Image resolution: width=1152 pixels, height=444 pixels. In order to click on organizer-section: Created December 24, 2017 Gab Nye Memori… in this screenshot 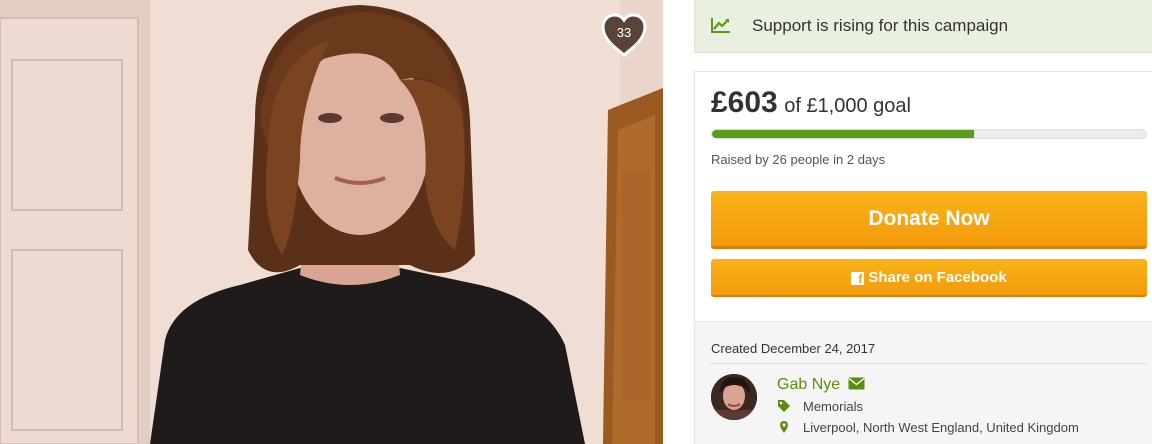, I will do `click(923, 383)`.